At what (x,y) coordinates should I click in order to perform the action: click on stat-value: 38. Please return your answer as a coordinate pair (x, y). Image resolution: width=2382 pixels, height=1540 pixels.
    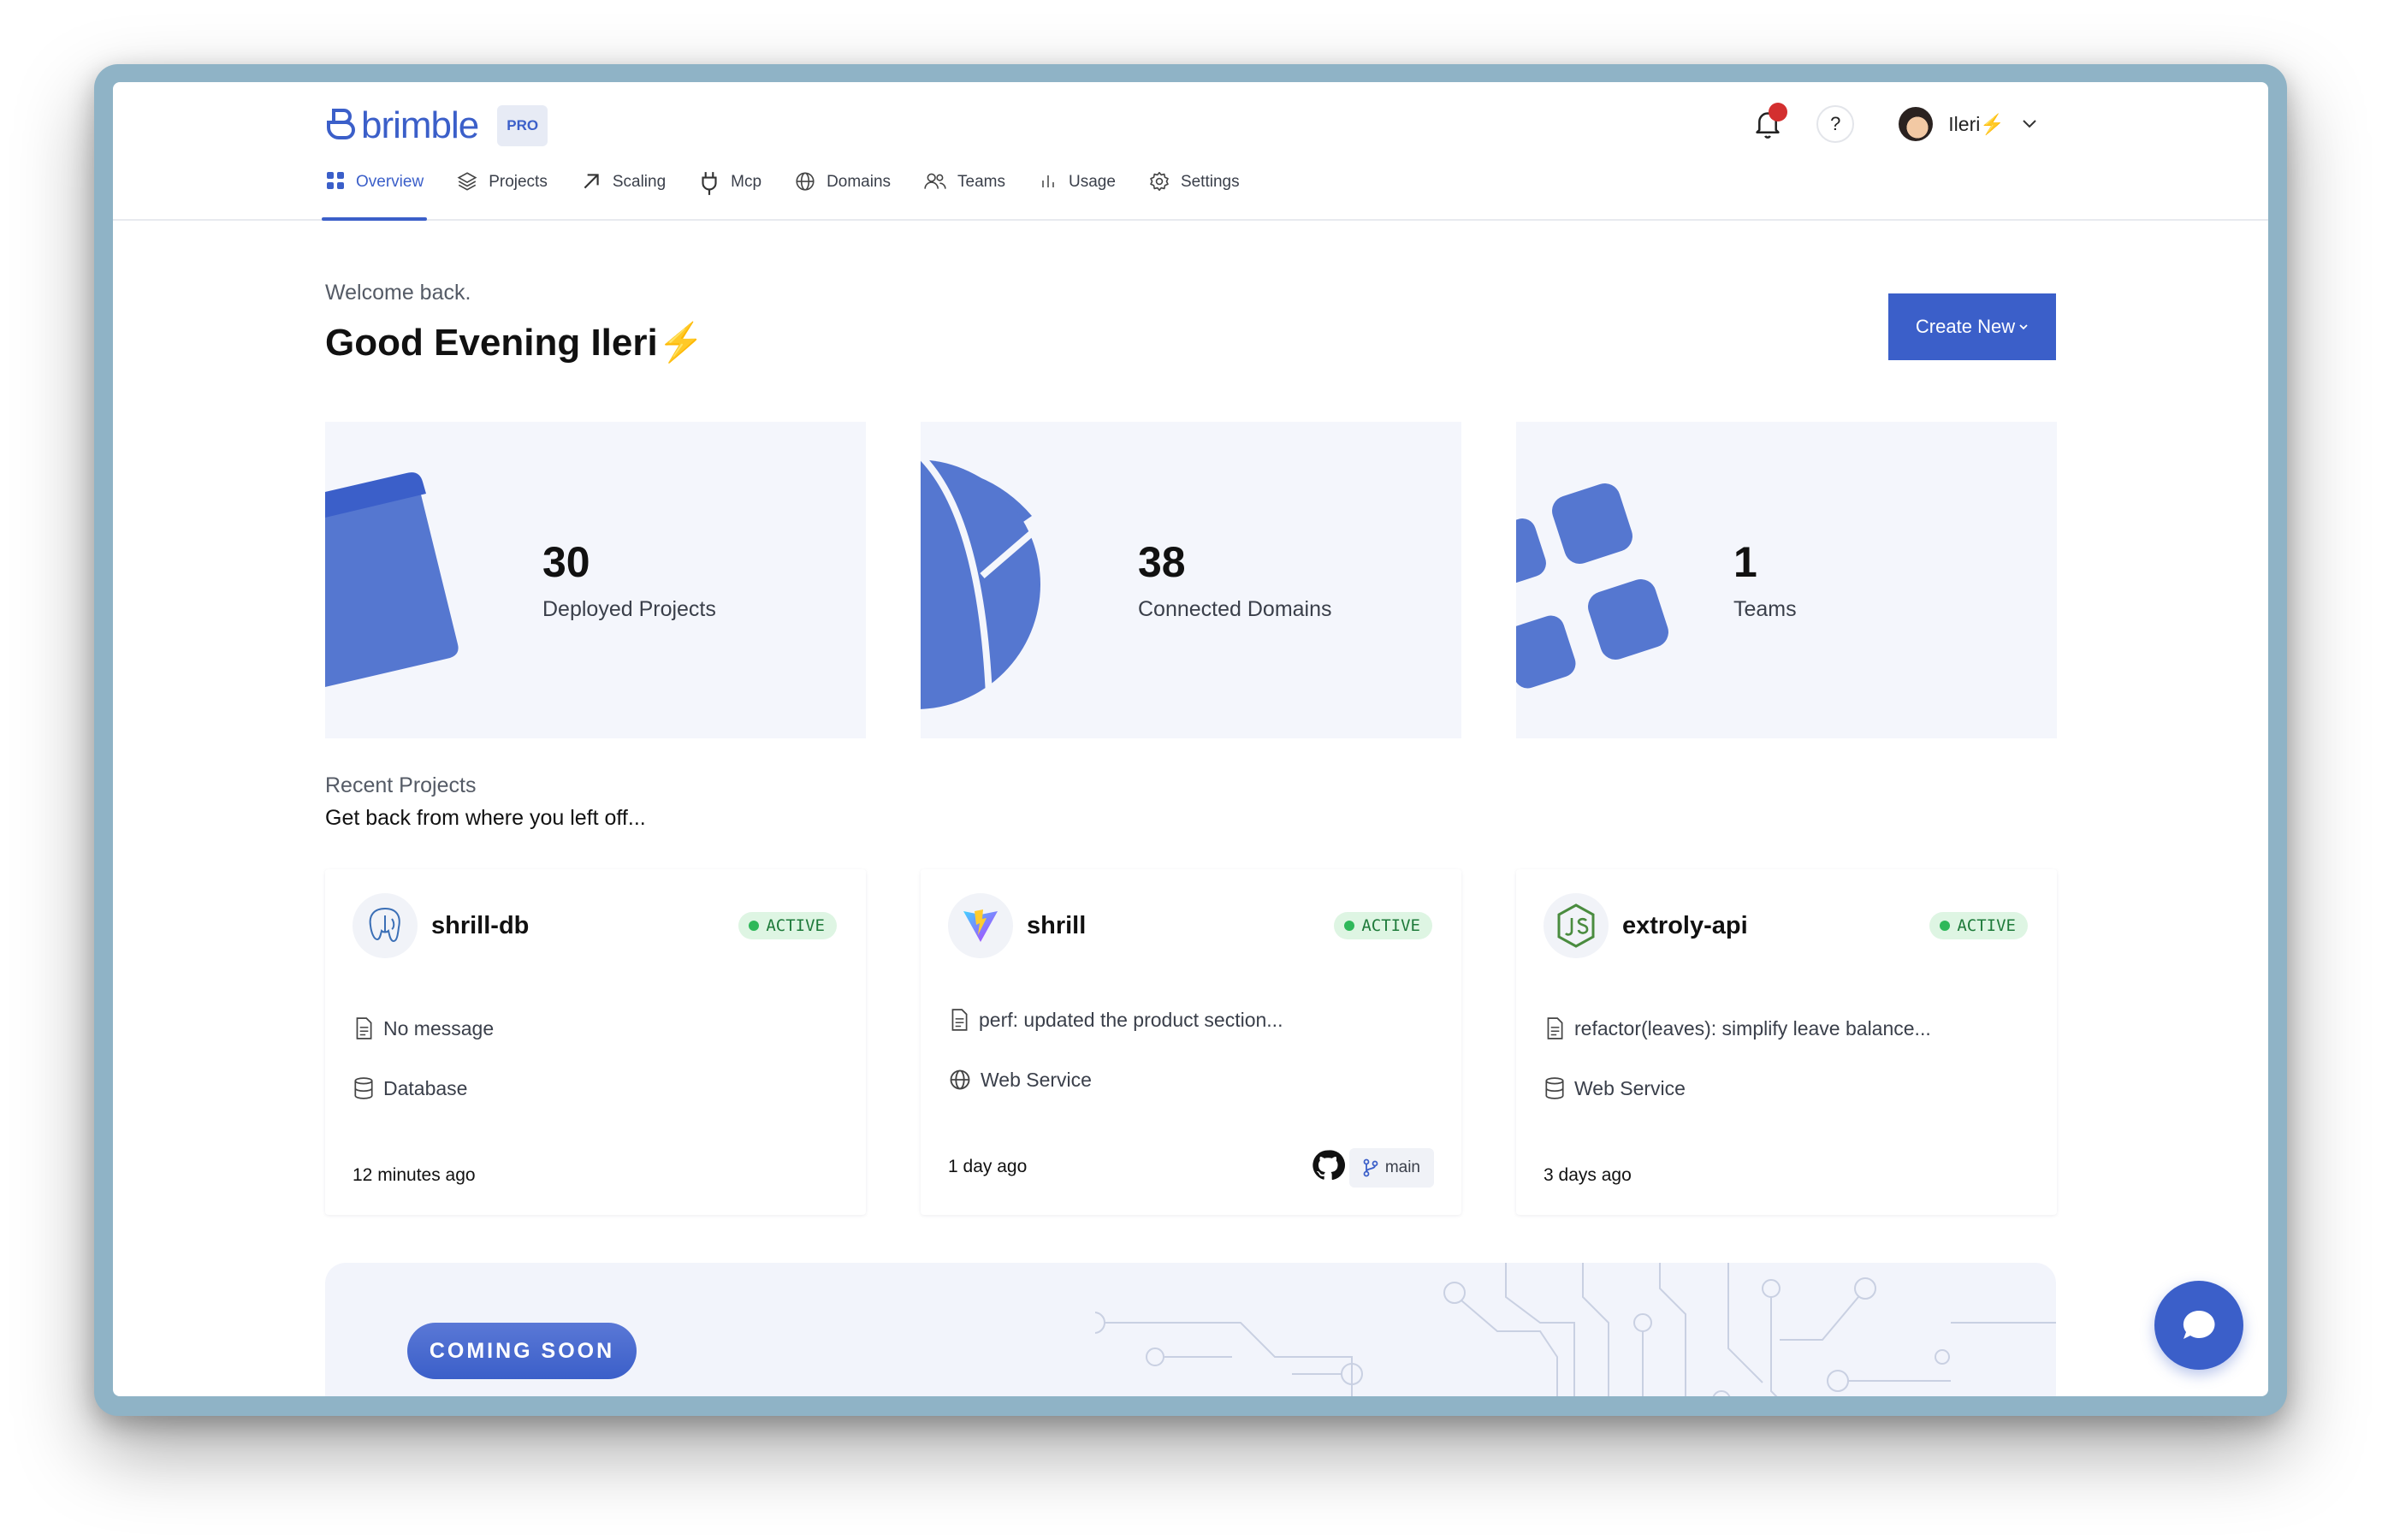
    Looking at the image, I should click on (1162, 562).